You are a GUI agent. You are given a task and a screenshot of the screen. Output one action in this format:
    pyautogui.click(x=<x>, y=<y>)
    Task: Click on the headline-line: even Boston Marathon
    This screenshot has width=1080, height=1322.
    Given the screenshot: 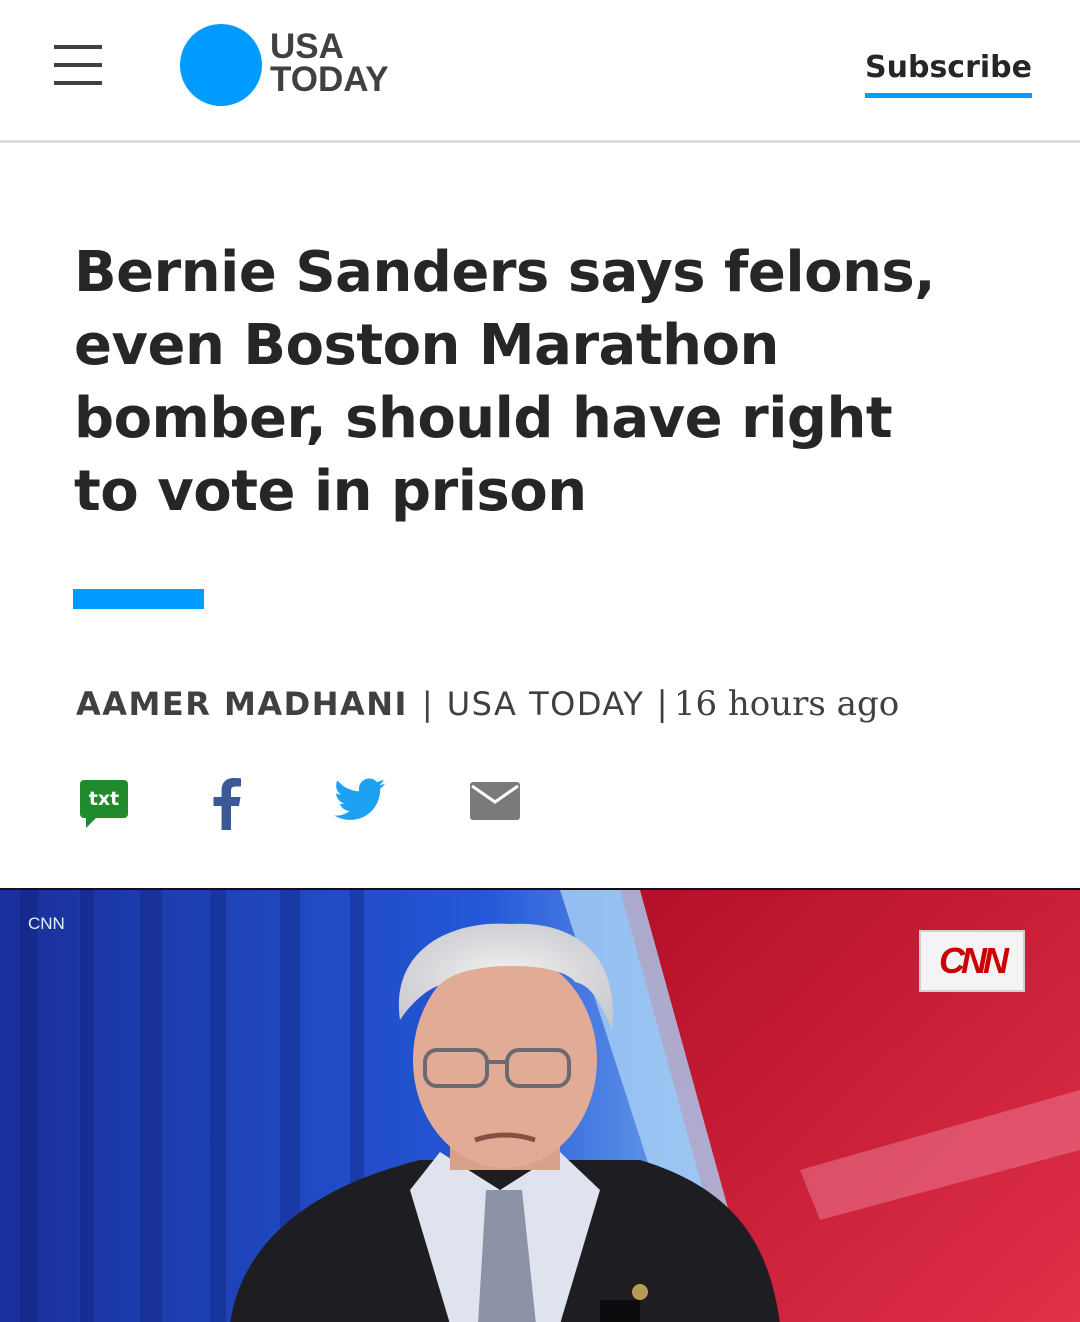 What is the action you would take?
    pyautogui.click(x=426, y=345)
    